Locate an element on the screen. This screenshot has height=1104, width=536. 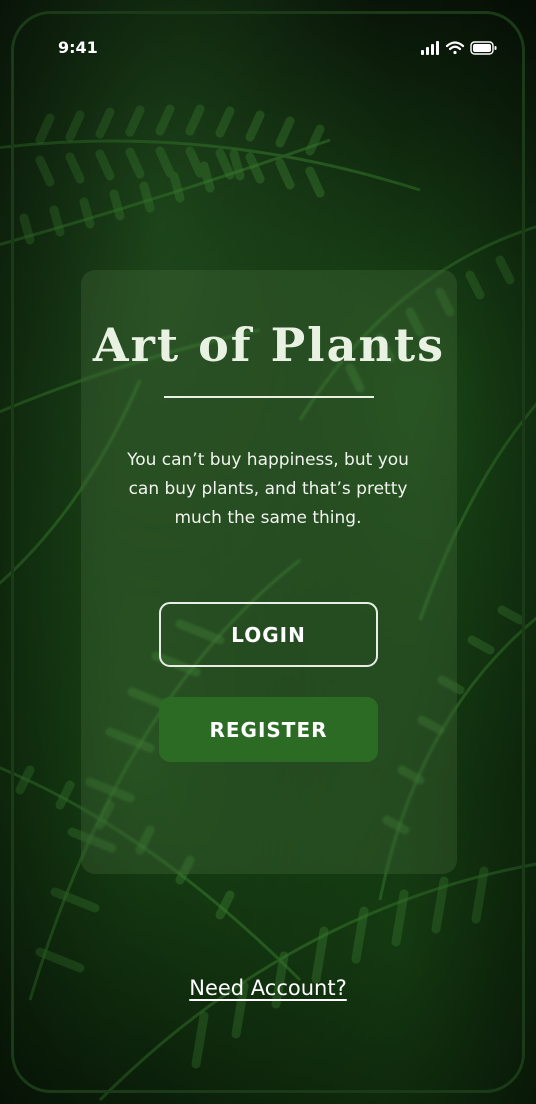
title-divider is located at coordinates (269, 397).